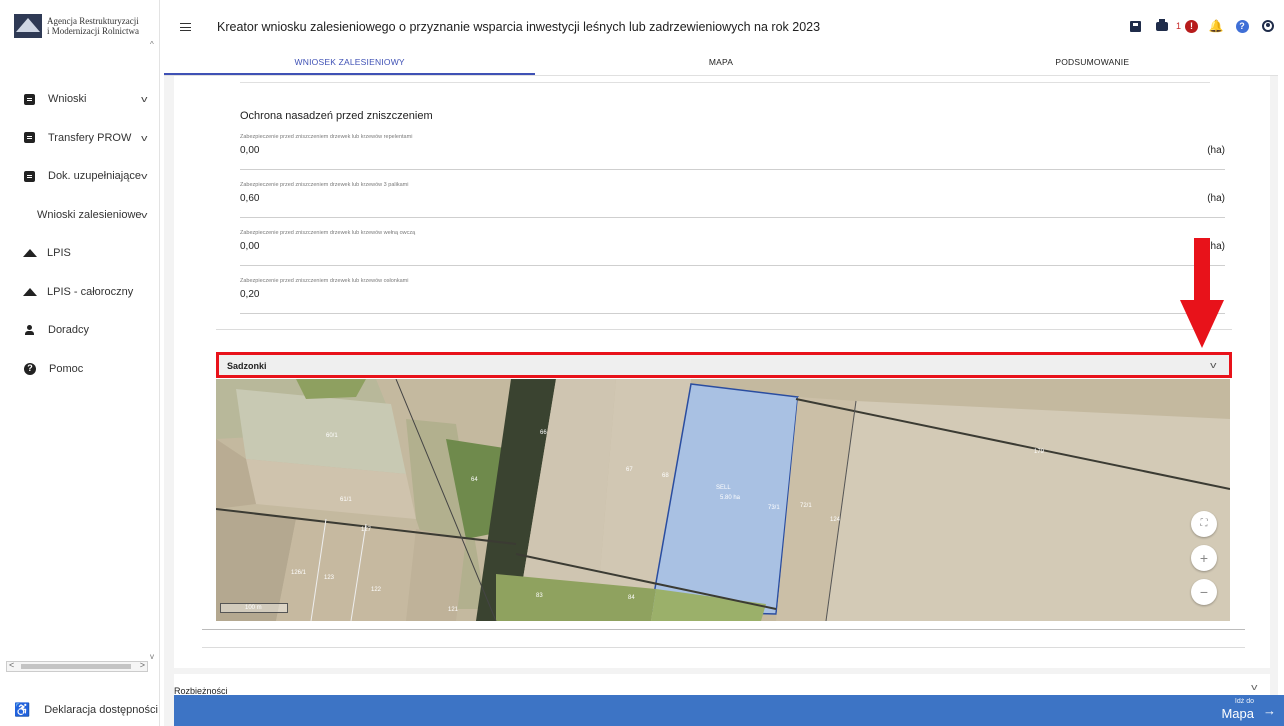 This screenshot has width=1284, height=726. I want to click on sidebar-item-doradcy: Doradcy, so click(79, 330).